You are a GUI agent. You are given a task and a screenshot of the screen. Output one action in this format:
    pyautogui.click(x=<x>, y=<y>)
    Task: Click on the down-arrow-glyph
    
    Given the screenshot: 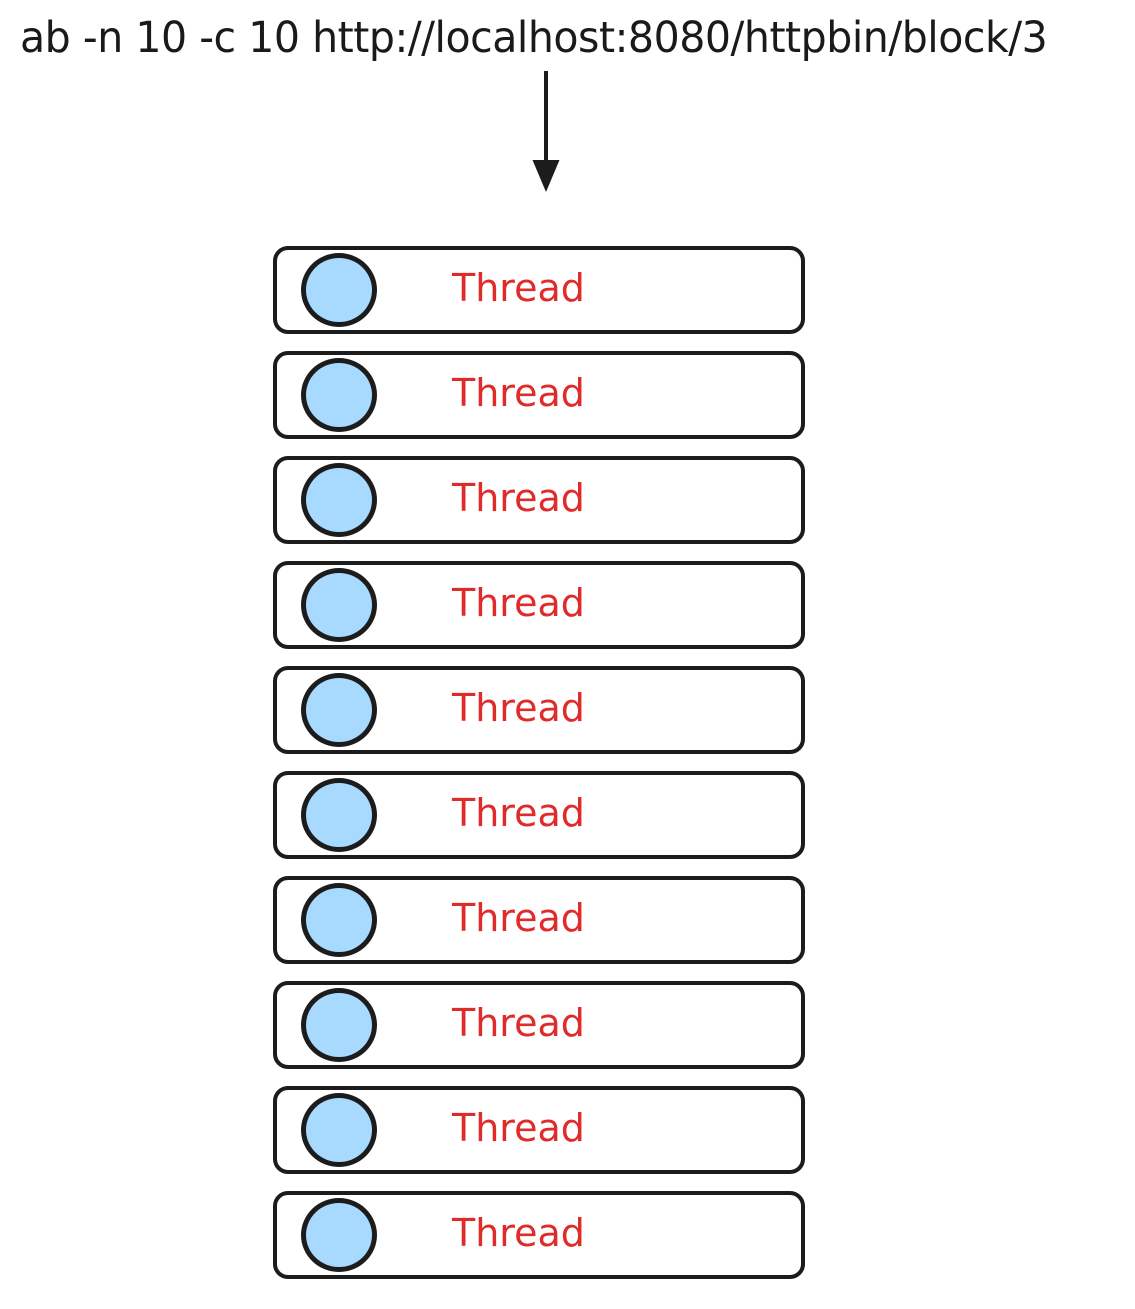 What is the action you would take?
    pyautogui.click(x=546, y=131)
    